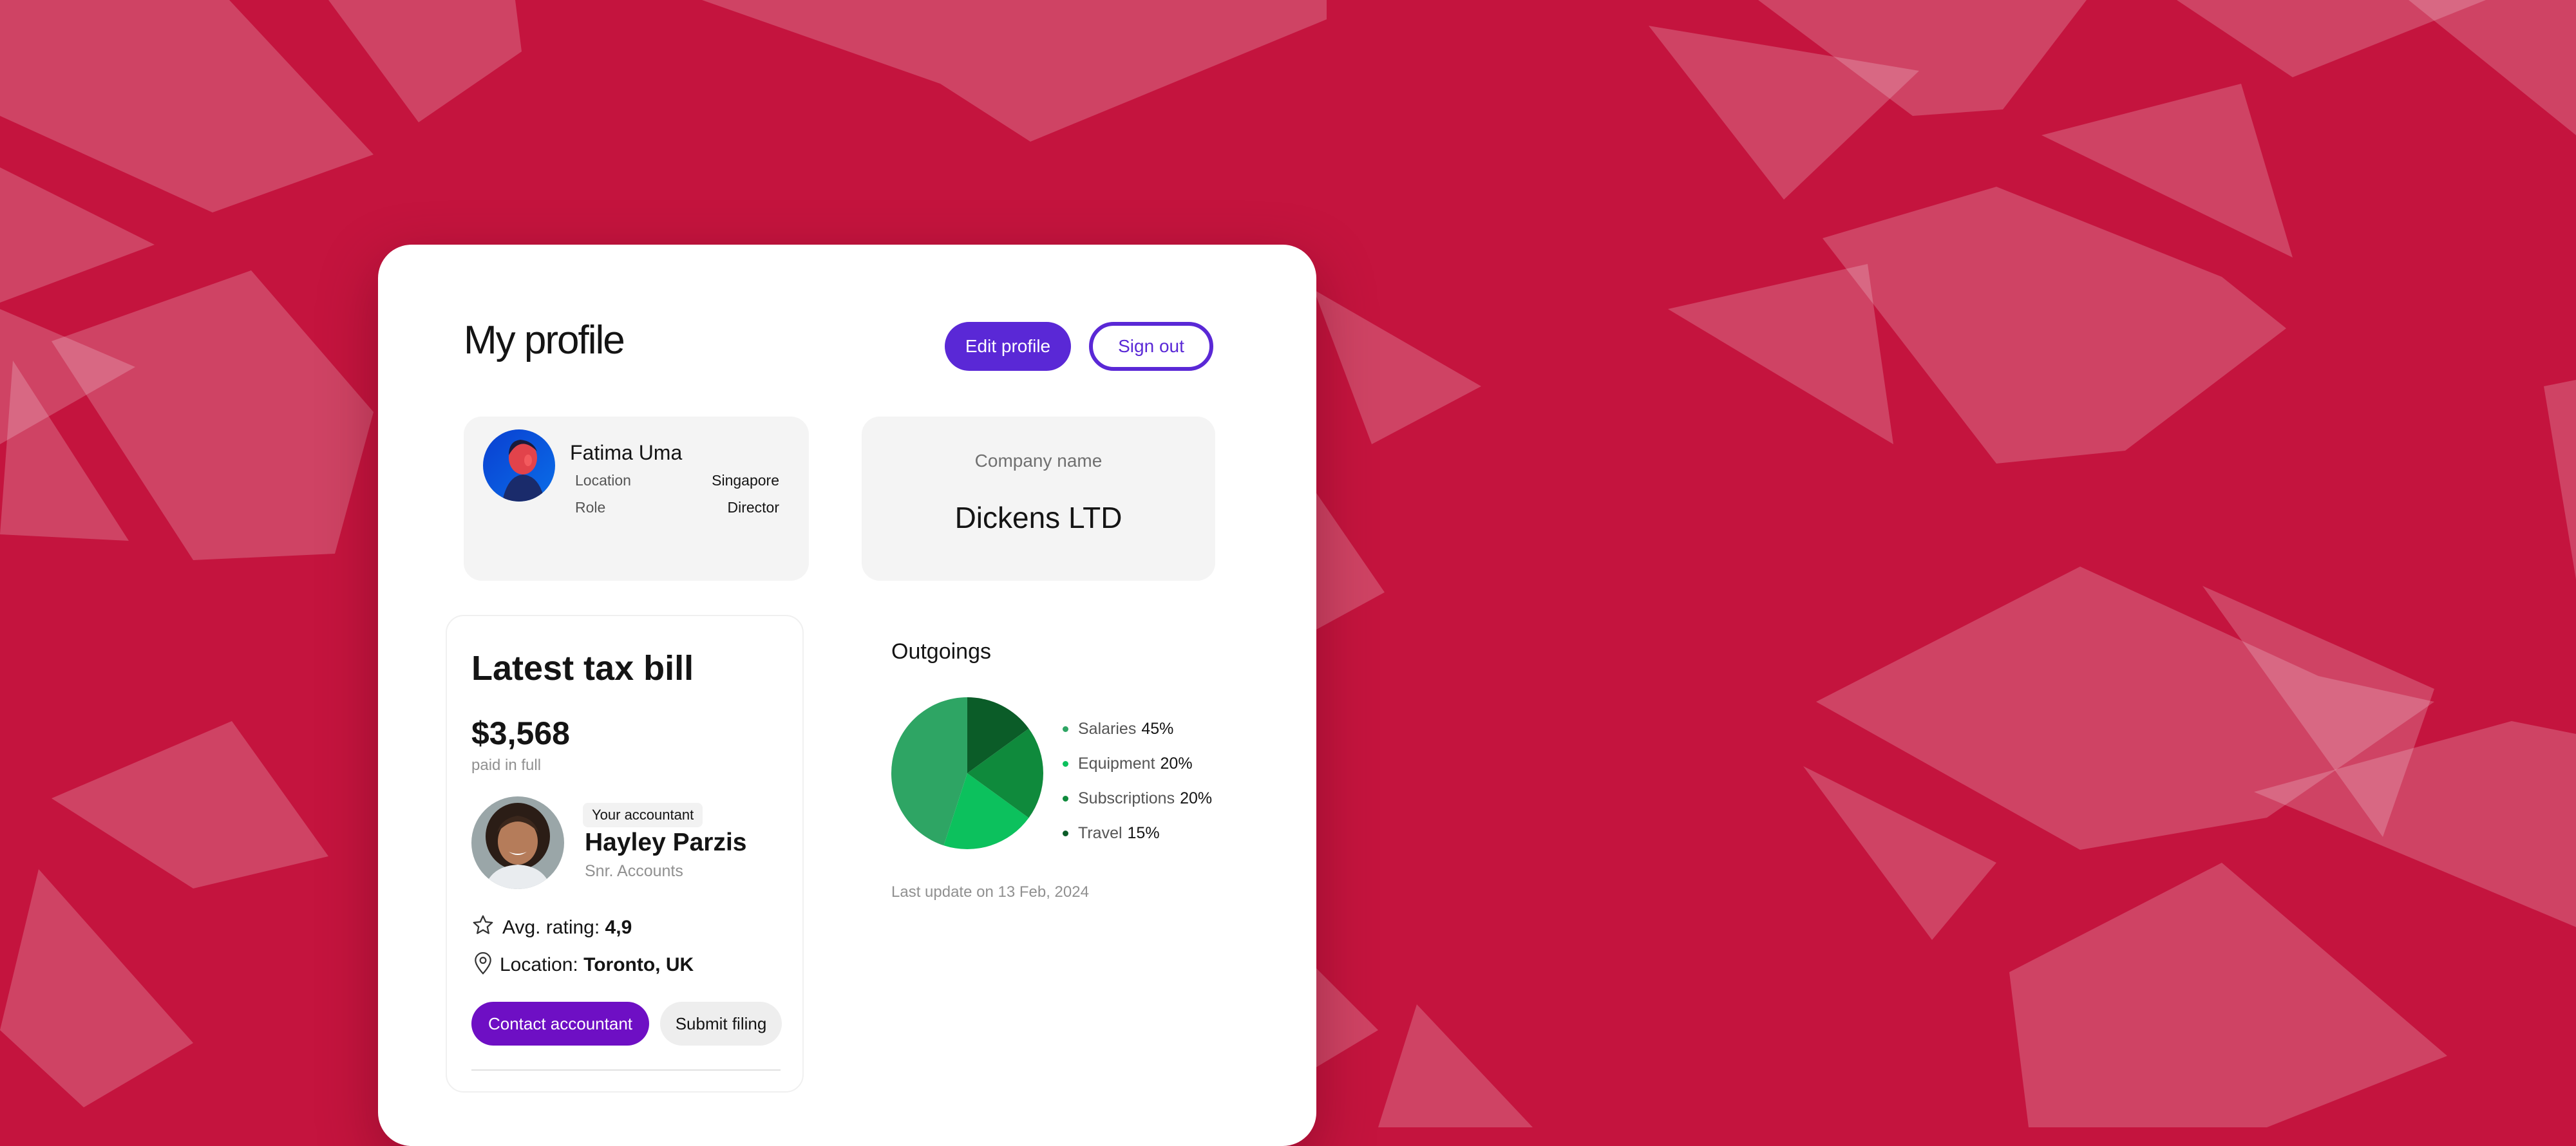 This screenshot has height=1146, width=2576. What do you see at coordinates (507, 765) in the screenshot?
I see `tax-status: paid in full` at bounding box center [507, 765].